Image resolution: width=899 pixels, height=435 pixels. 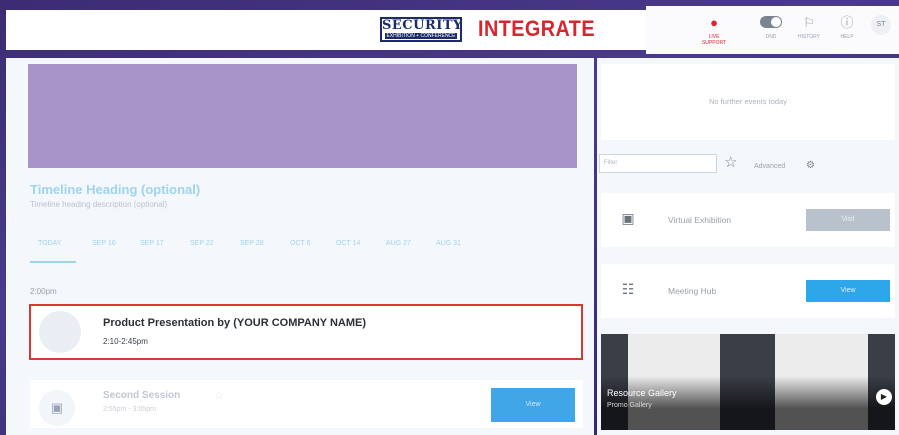 I want to click on star-icon: ☆, so click(x=219, y=395).